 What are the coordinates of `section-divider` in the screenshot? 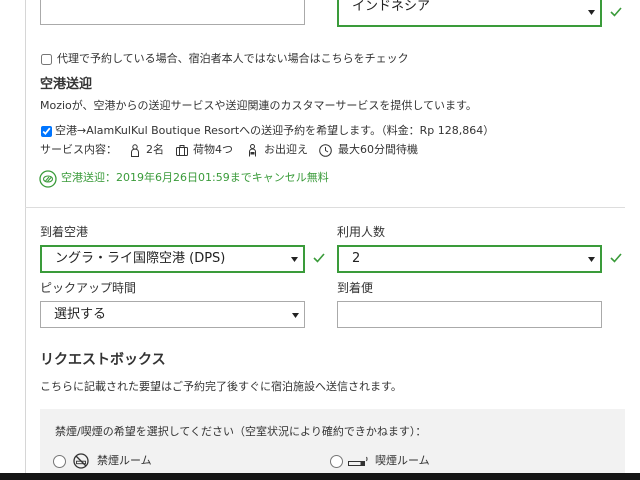 It's located at (325, 207).